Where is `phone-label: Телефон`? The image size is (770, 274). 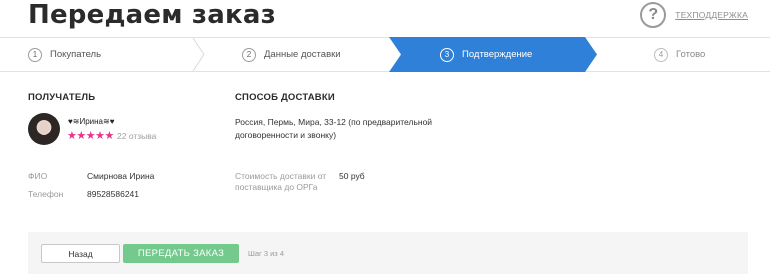
phone-label: Телефон is located at coordinates (46, 194).